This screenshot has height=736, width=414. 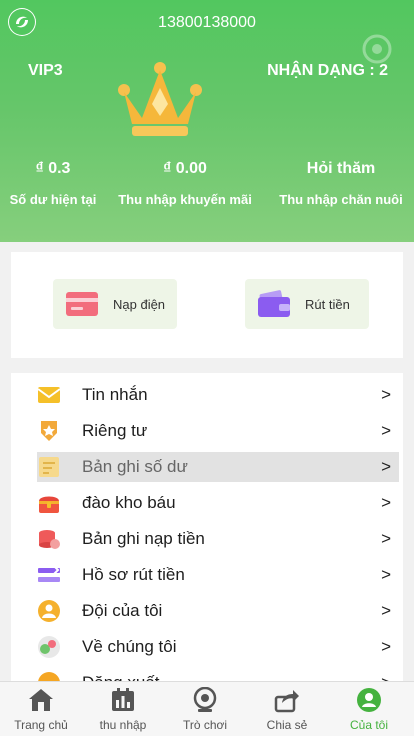 I want to click on tab-label: Trò chơi, so click(x=205, y=725).